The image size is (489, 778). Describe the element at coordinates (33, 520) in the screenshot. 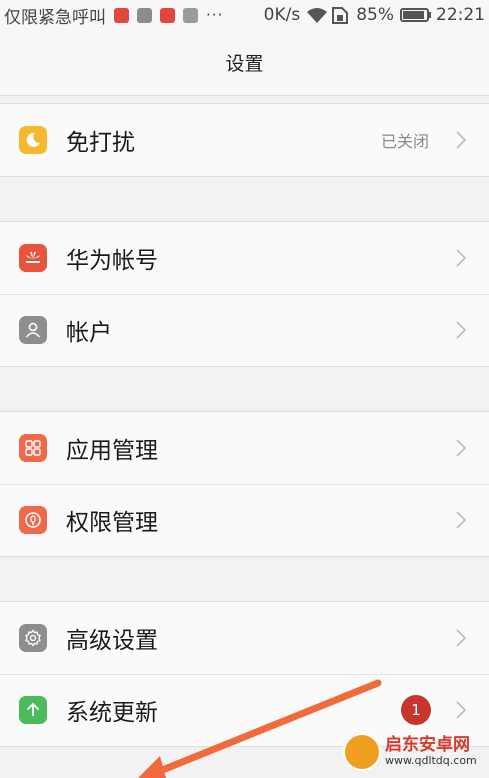

I see `permission-icon` at that location.